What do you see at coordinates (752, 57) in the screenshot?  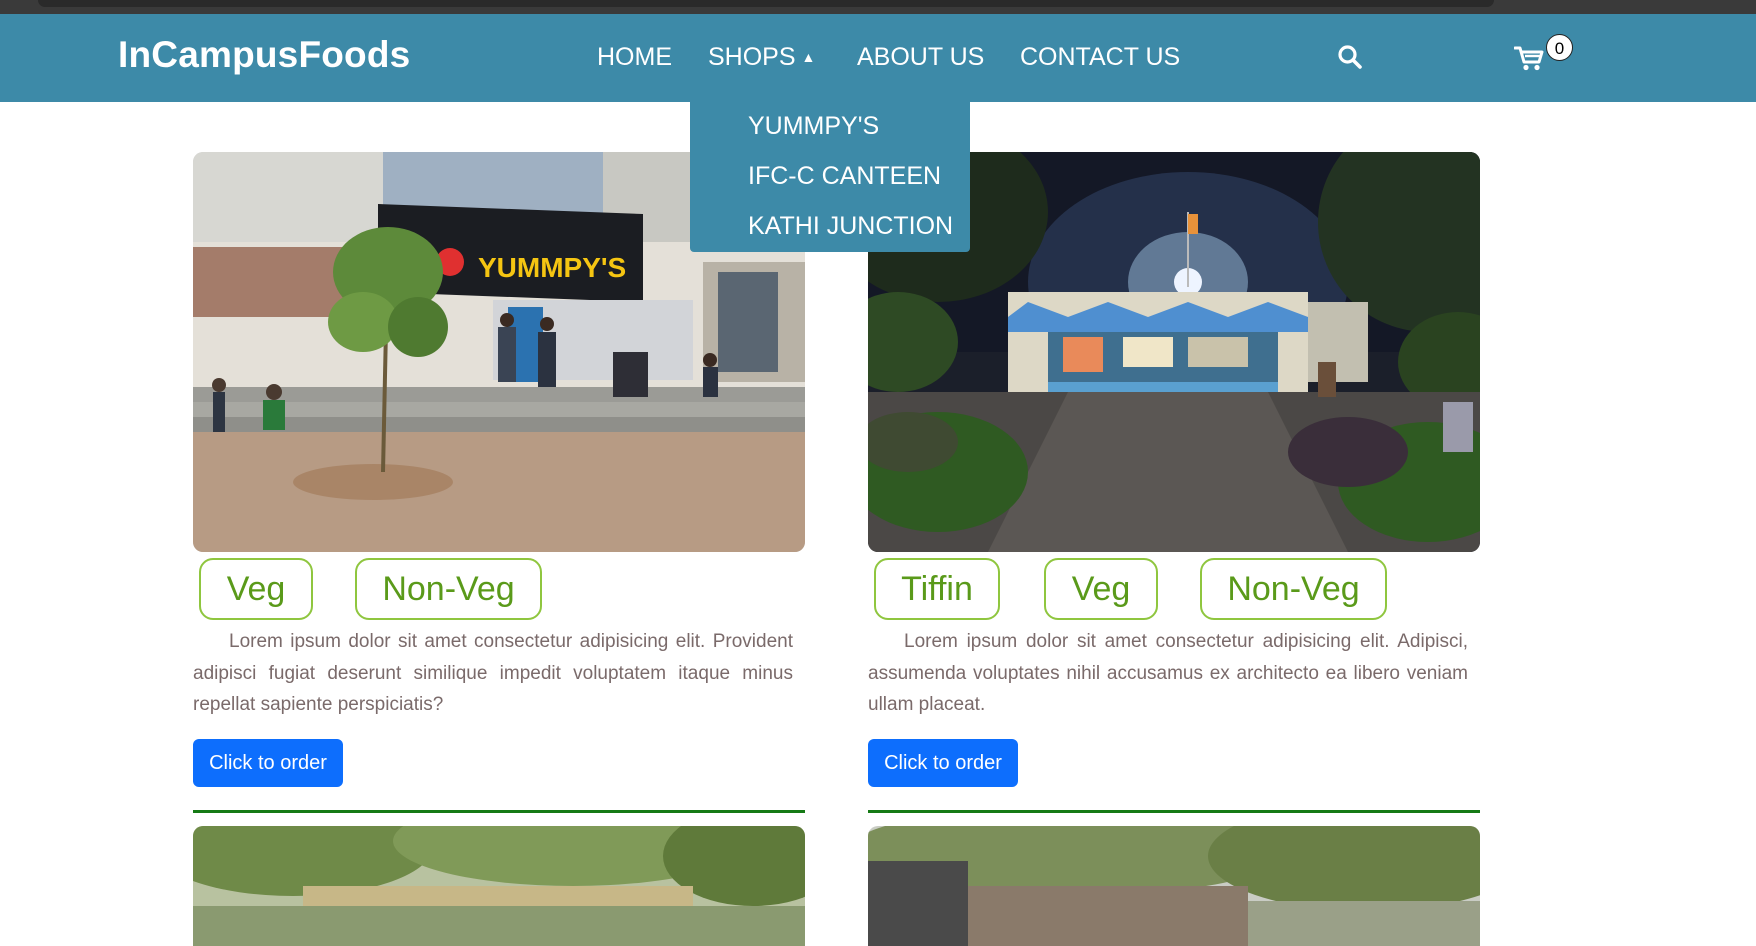 I see `nav-shops-label: SHOPS` at bounding box center [752, 57].